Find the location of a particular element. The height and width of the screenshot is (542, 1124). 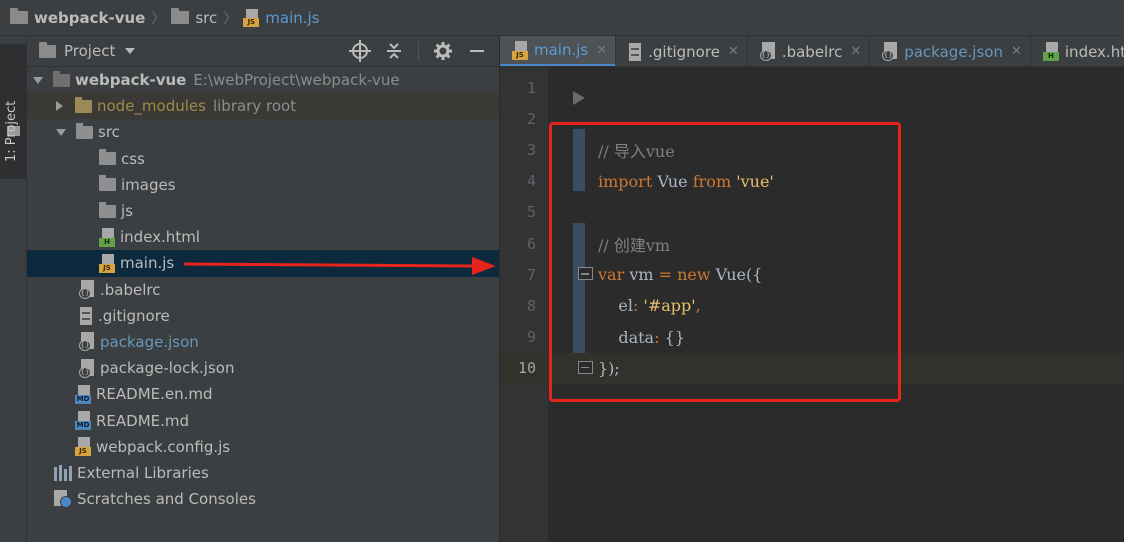

tree-node-css: css is located at coordinates (263, 159).